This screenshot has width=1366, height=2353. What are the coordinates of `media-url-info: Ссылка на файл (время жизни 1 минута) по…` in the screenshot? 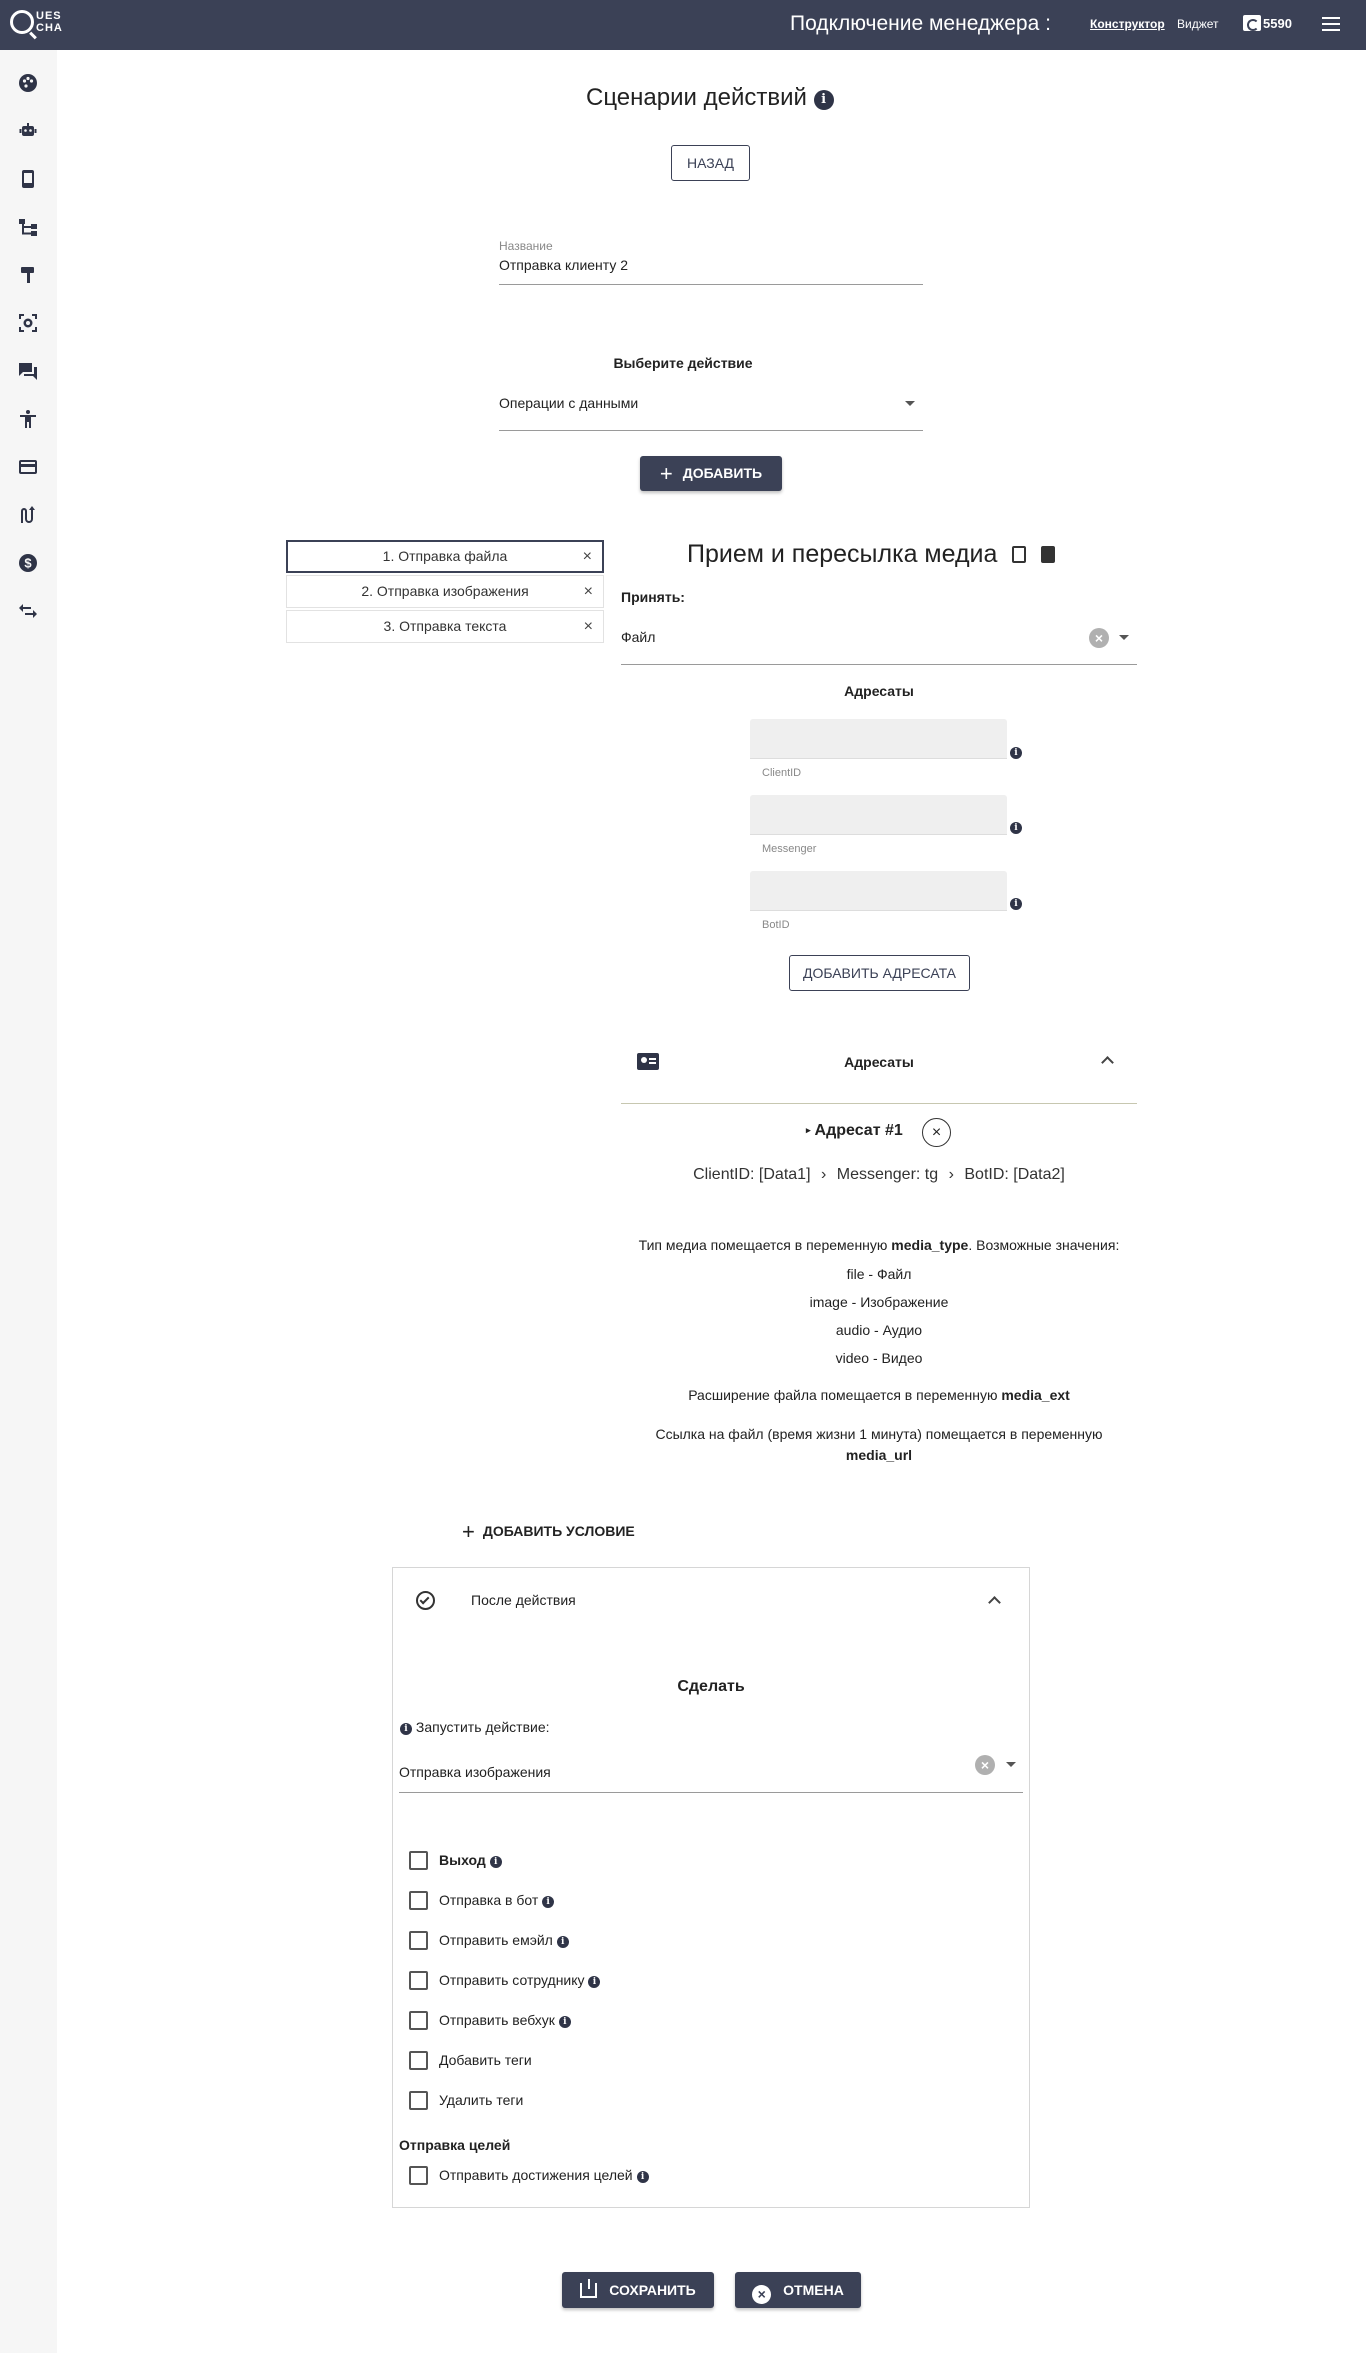 It's located at (879, 1445).